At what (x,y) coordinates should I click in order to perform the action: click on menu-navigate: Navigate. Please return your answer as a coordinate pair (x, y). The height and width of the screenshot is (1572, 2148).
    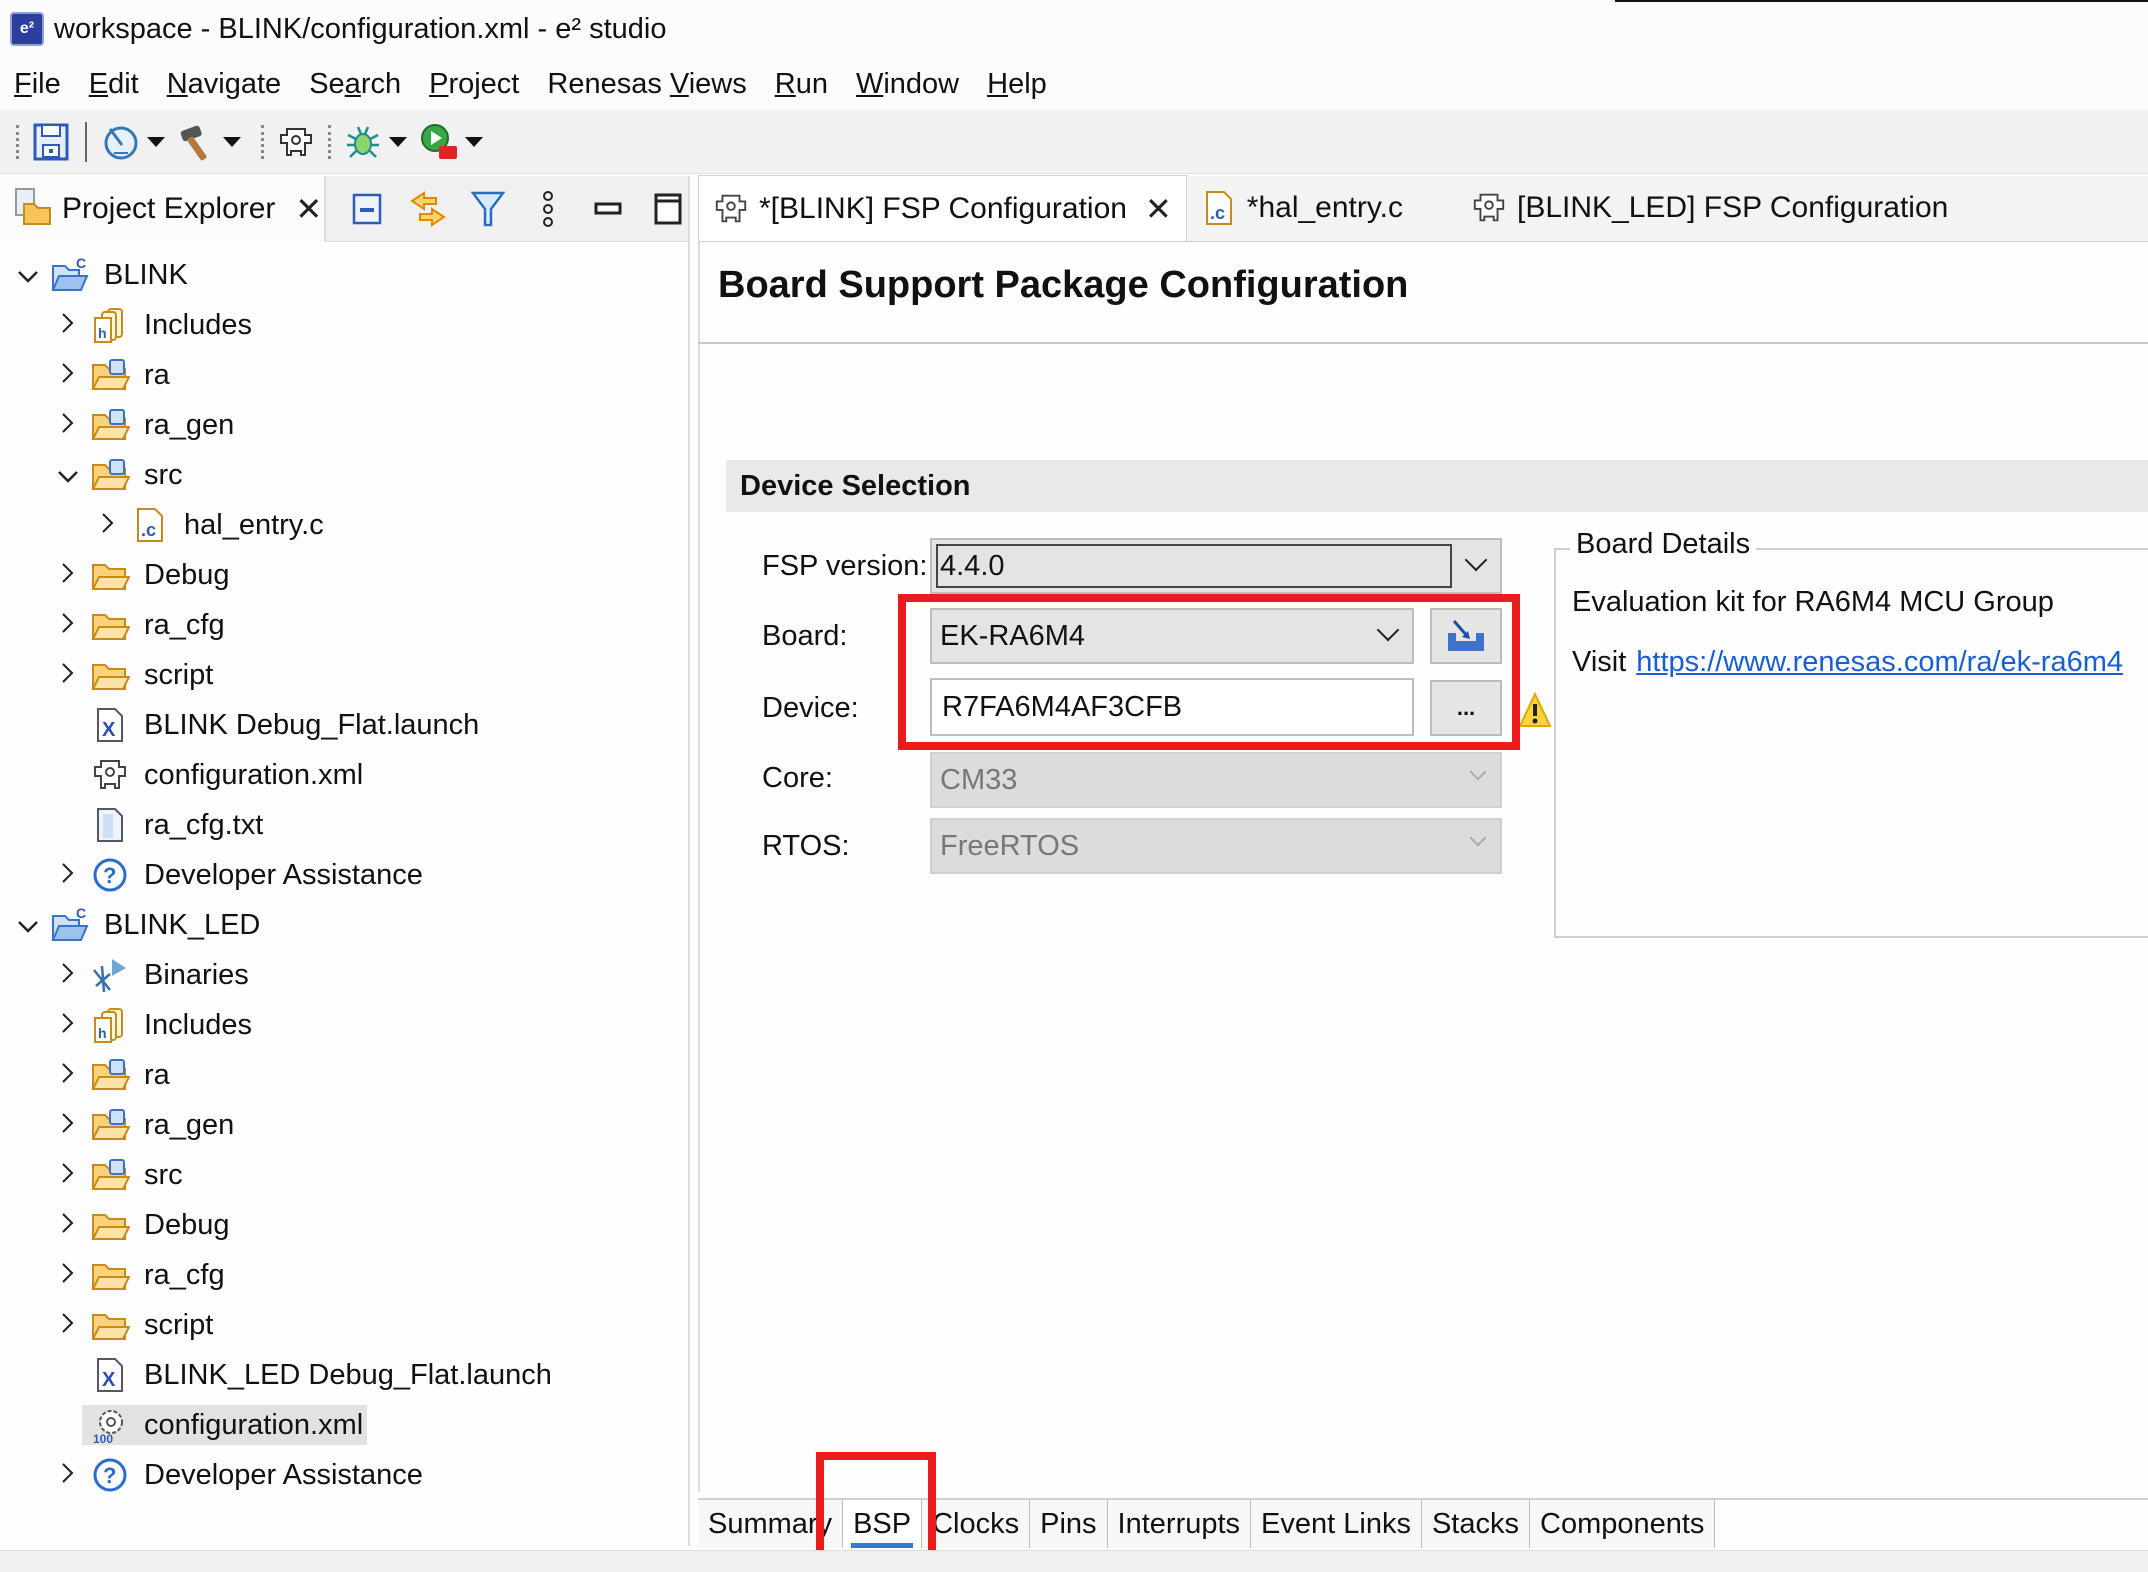
    Looking at the image, I should click on (224, 84).